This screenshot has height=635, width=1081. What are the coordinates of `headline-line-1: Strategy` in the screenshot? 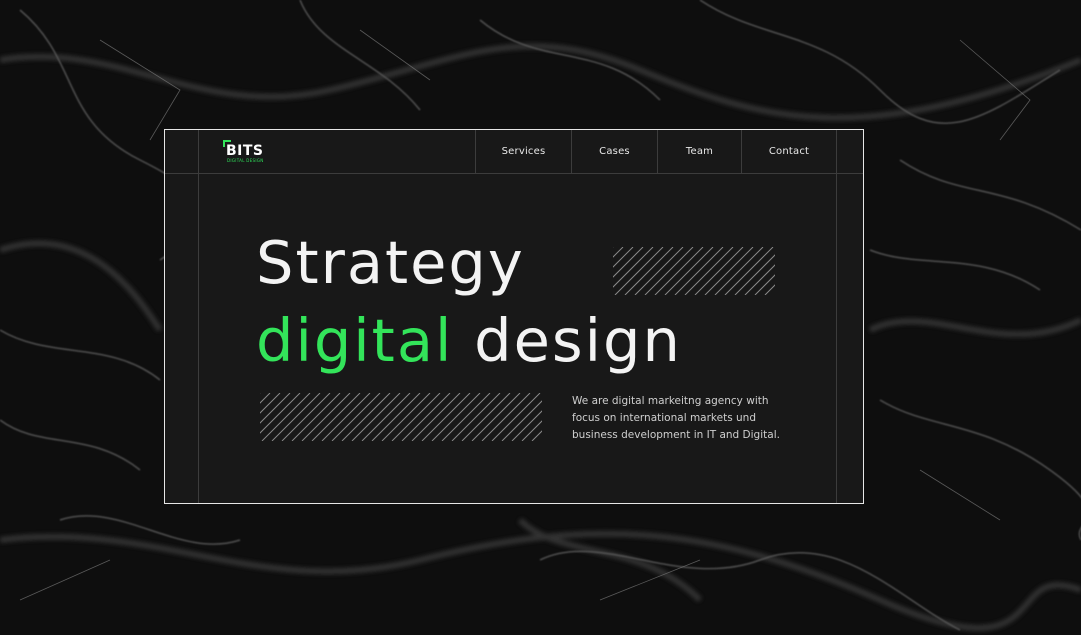 It's located at (390, 263).